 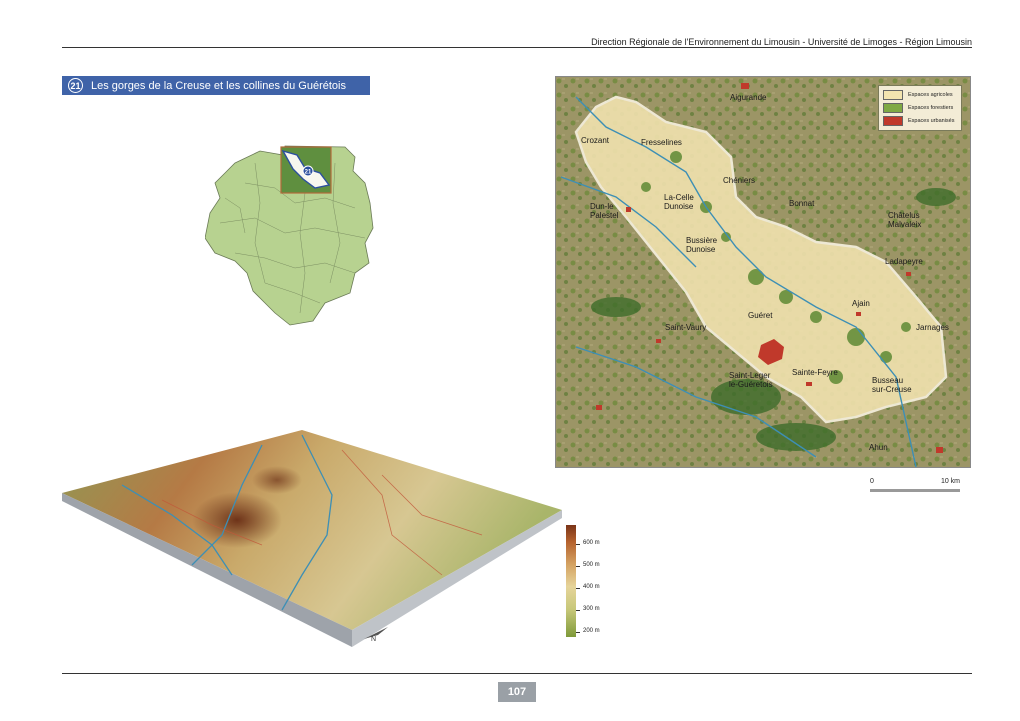 What do you see at coordinates (861, 303) in the screenshot?
I see `place-label: Ajain` at bounding box center [861, 303].